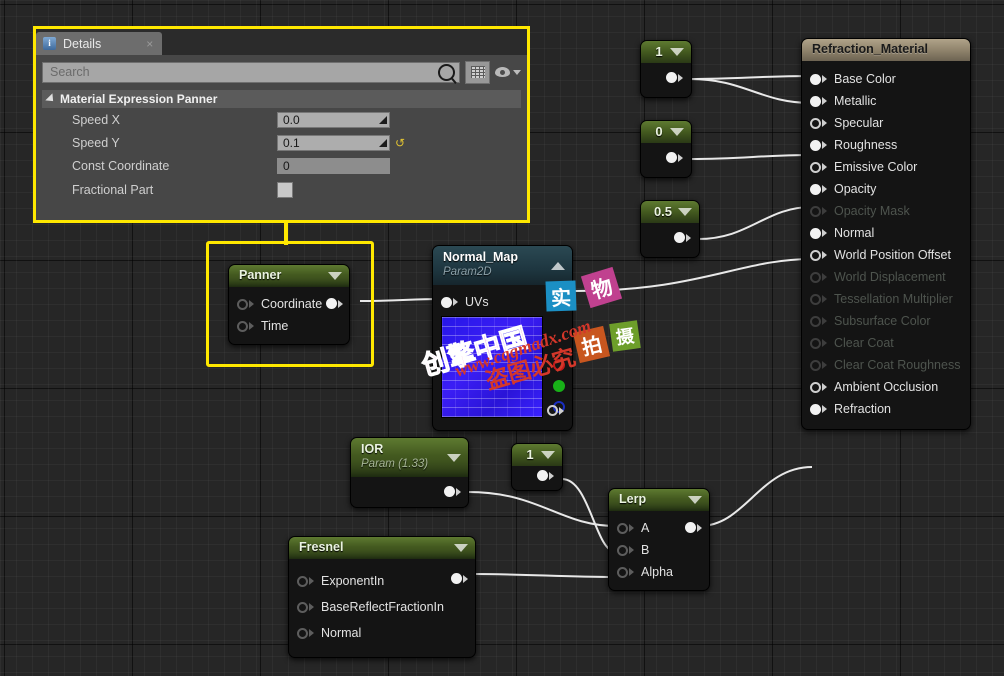 The height and width of the screenshot is (676, 1004). What do you see at coordinates (659, 550) in the screenshot?
I see `lerp-pin-b: B` at bounding box center [659, 550].